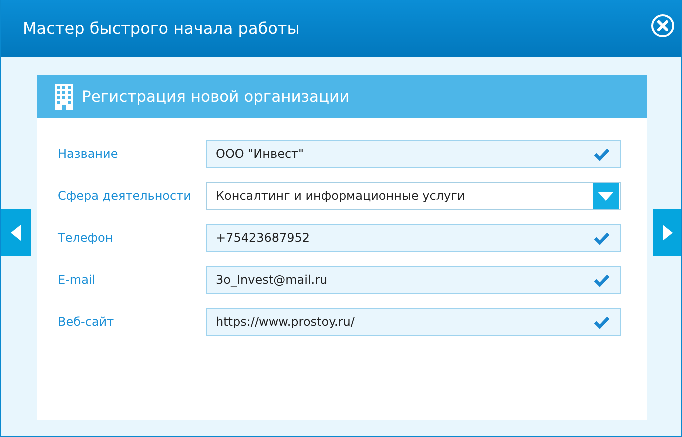 The width and height of the screenshot is (682, 437). I want to click on left-arrow-icon, so click(16, 232).